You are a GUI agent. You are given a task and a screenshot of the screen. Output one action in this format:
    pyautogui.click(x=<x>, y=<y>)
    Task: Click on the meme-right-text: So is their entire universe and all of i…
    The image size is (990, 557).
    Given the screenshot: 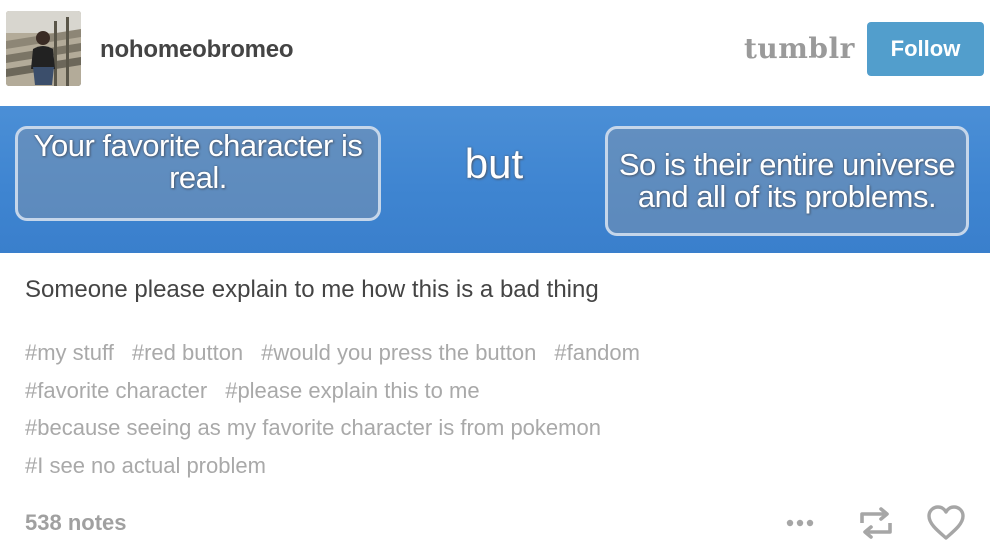 What is the action you would take?
    pyautogui.click(x=787, y=180)
    